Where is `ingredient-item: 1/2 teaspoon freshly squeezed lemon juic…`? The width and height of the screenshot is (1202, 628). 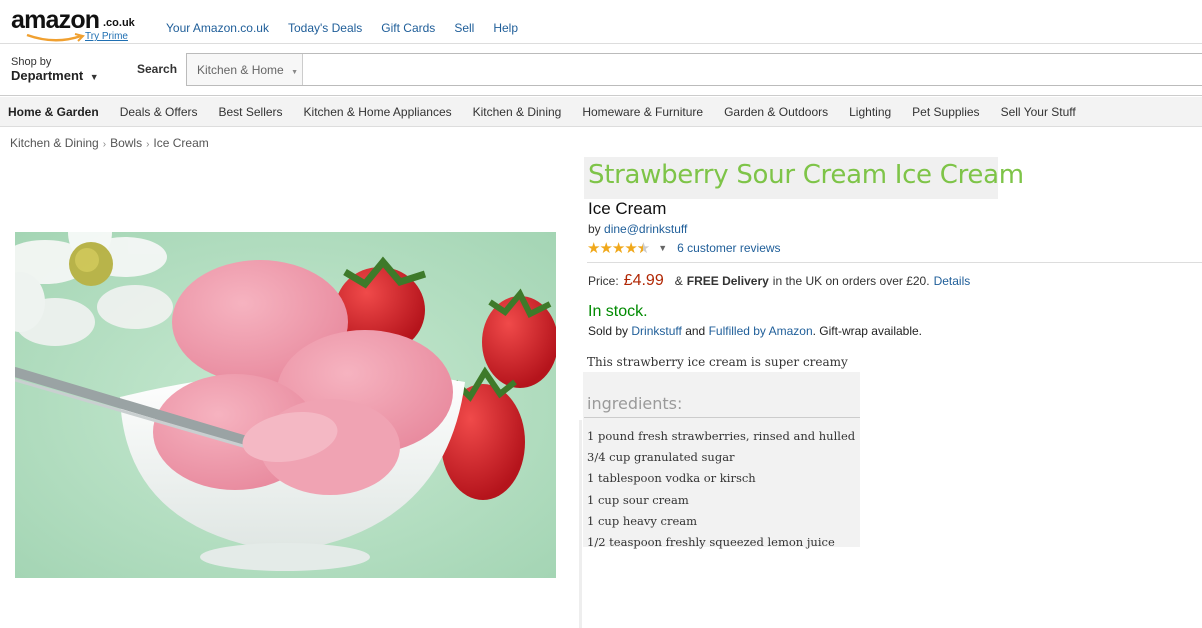
ingredient-item: 1/2 teaspoon freshly squeezed lemon juic… is located at coordinates (711, 542).